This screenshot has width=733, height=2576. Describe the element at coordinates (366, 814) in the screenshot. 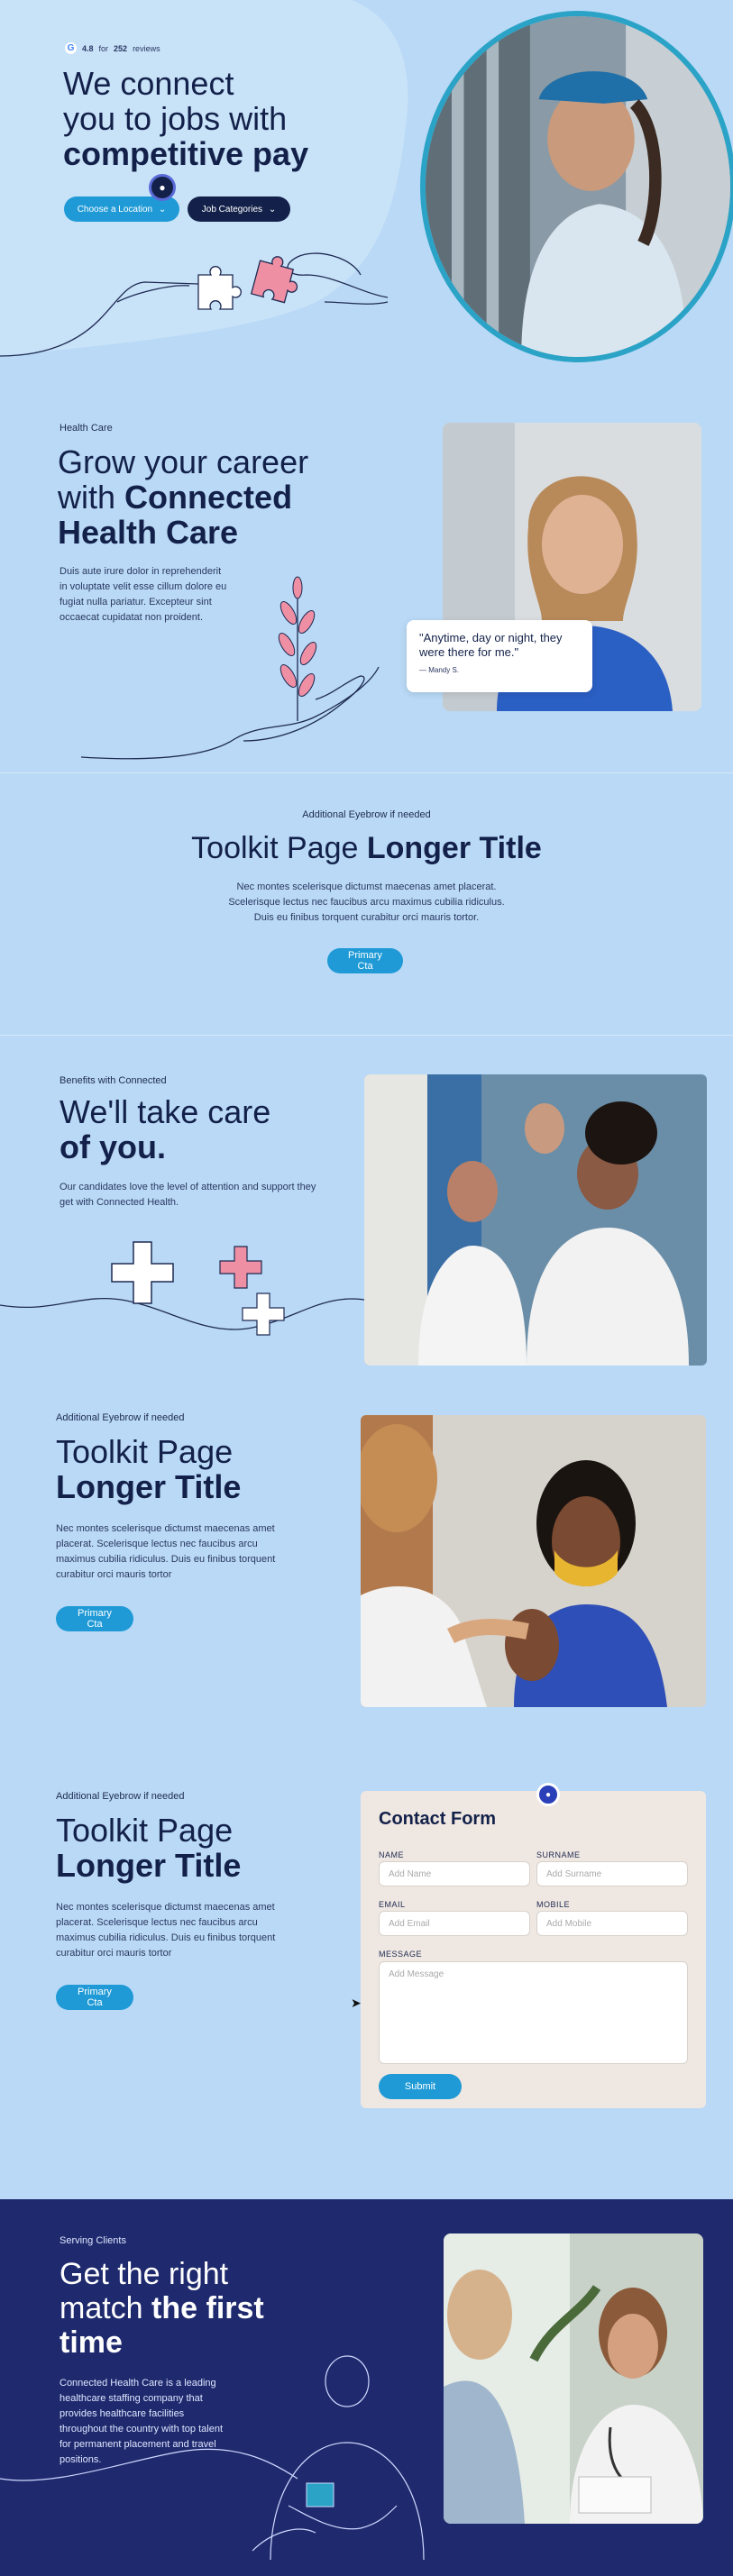

I see `toolkit-center-eyebrow: Additional Eyebrow if needed` at that location.